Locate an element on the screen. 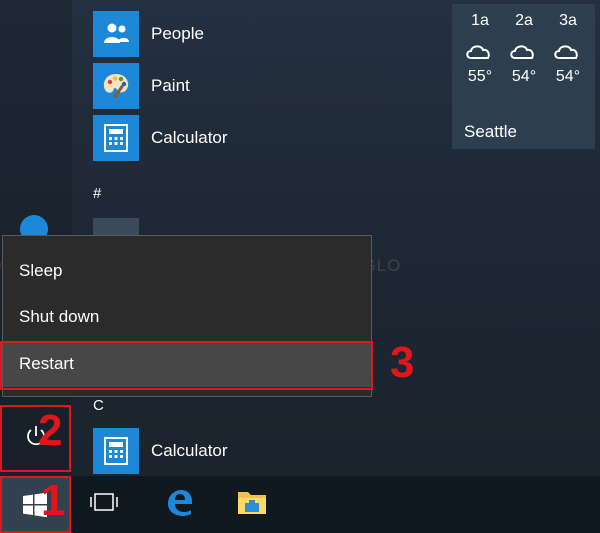 The width and height of the screenshot is (600, 533). weather-hour-2: 2a 54° is located at coordinates (524, 49).